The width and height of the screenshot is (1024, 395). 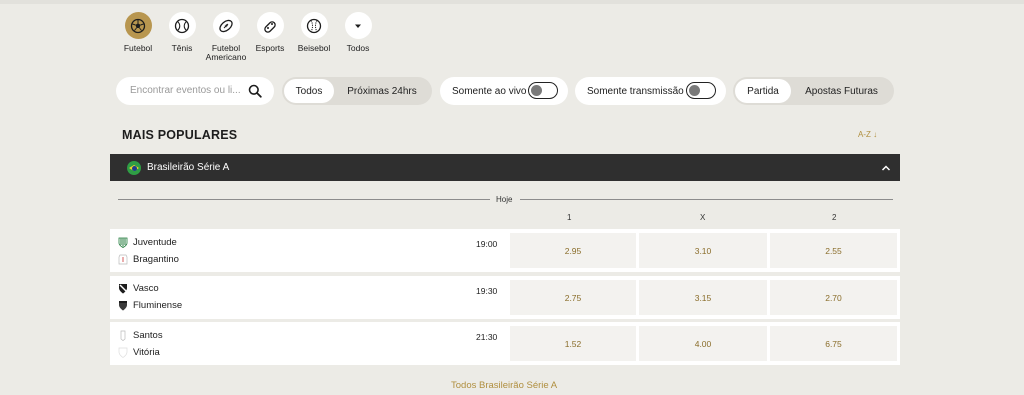 I want to click on sport-label: Esports, so click(x=270, y=48).